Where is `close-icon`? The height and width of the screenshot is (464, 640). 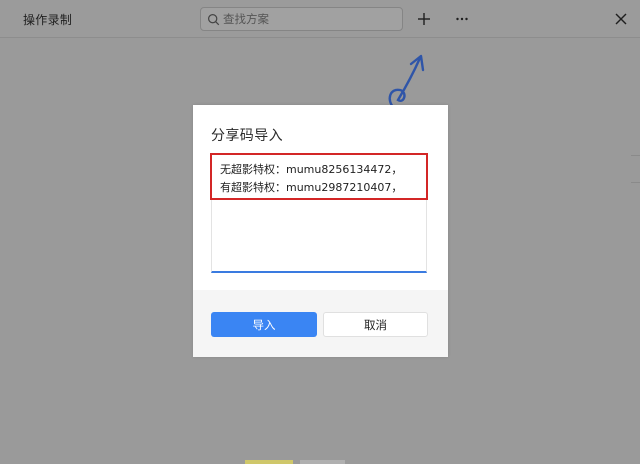 close-icon is located at coordinates (621, 19).